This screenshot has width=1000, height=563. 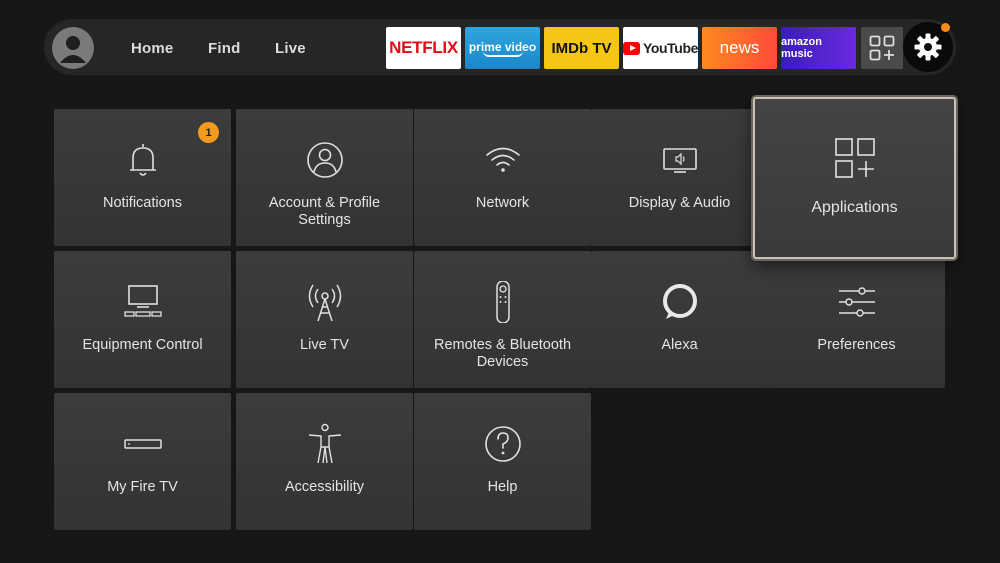 I want to click on tile-display-audio: Display & Audio, so click(x=679, y=177).